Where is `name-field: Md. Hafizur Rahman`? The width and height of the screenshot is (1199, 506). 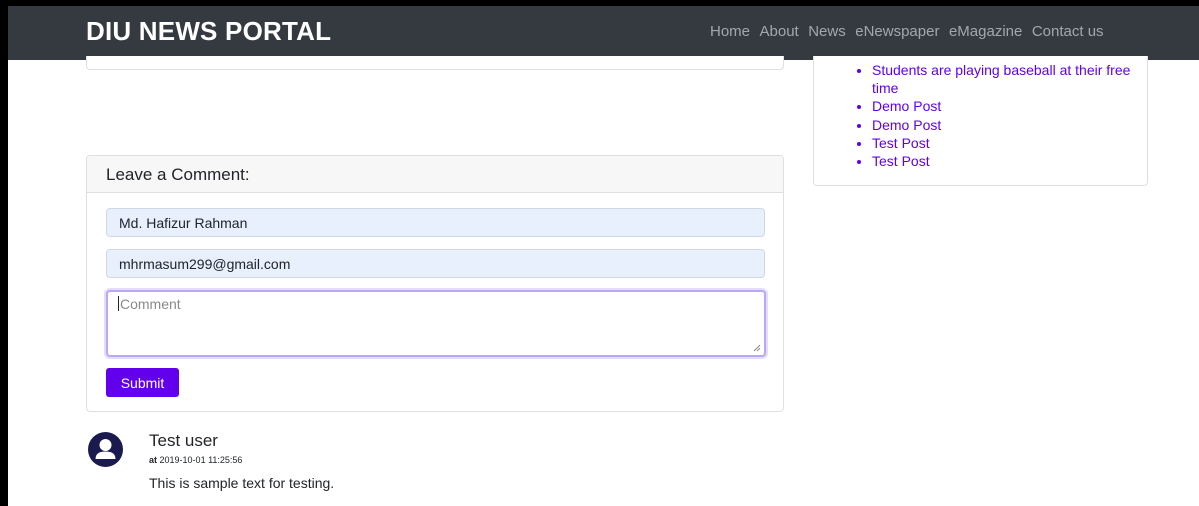
name-field: Md. Hafizur Rahman is located at coordinates (435, 222).